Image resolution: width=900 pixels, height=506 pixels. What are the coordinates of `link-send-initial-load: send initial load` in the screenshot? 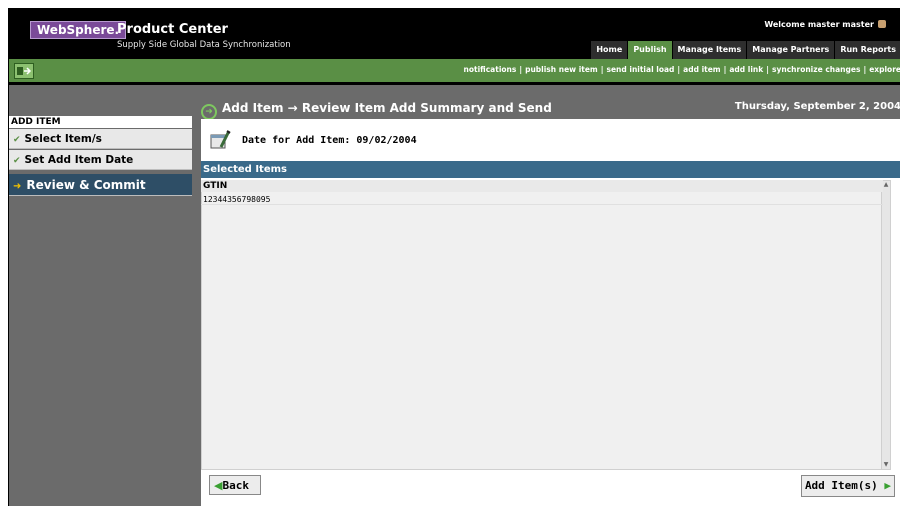 It's located at (641, 71).